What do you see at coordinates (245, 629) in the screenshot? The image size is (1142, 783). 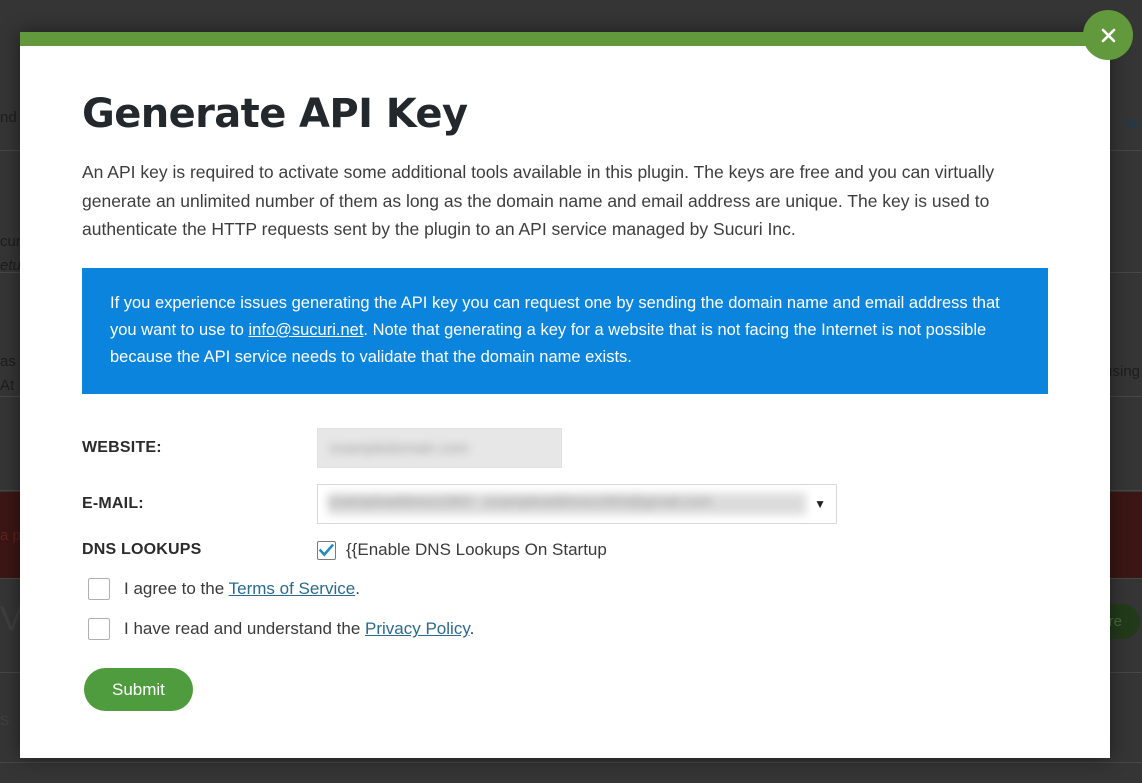 I see `privacy-prefix: I have read and understand the` at bounding box center [245, 629].